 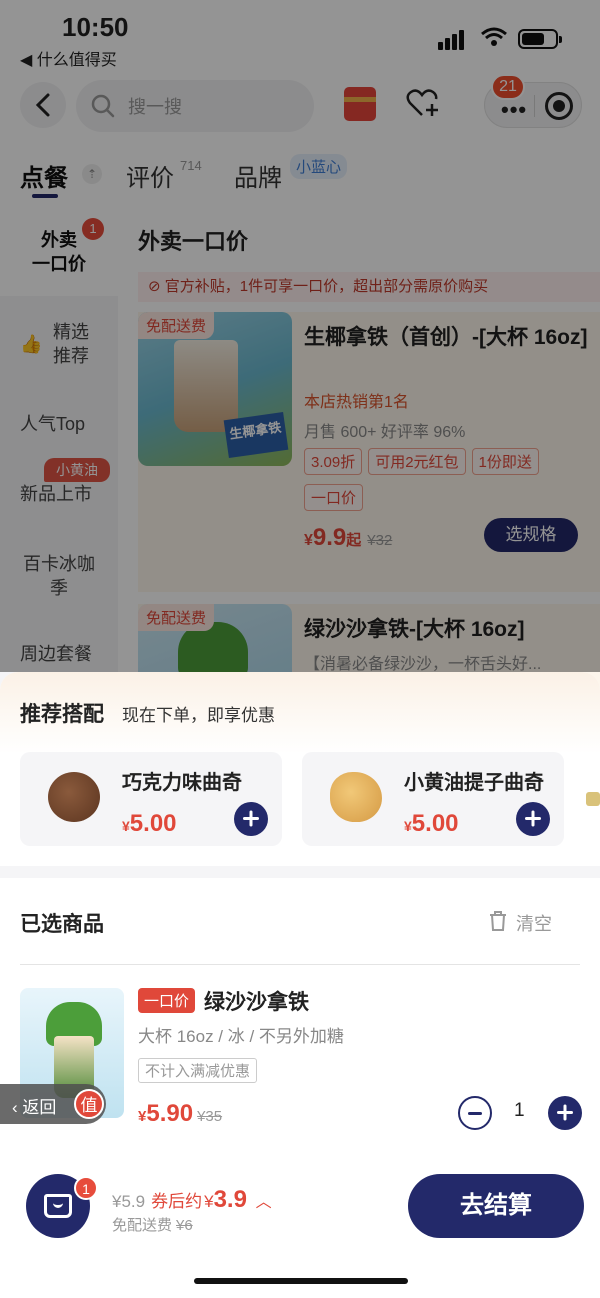 What do you see at coordinates (89, 1104) in the screenshot?
I see `zhi-badge-icon: 值` at bounding box center [89, 1104].